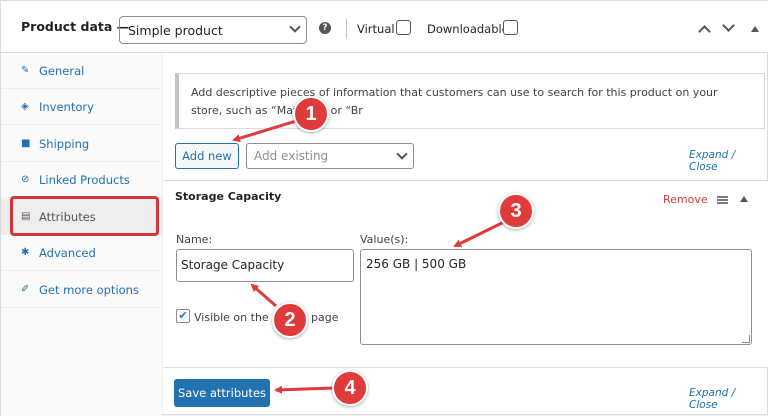  I want to click on callout-badge-3: 3, so click(516, 211).